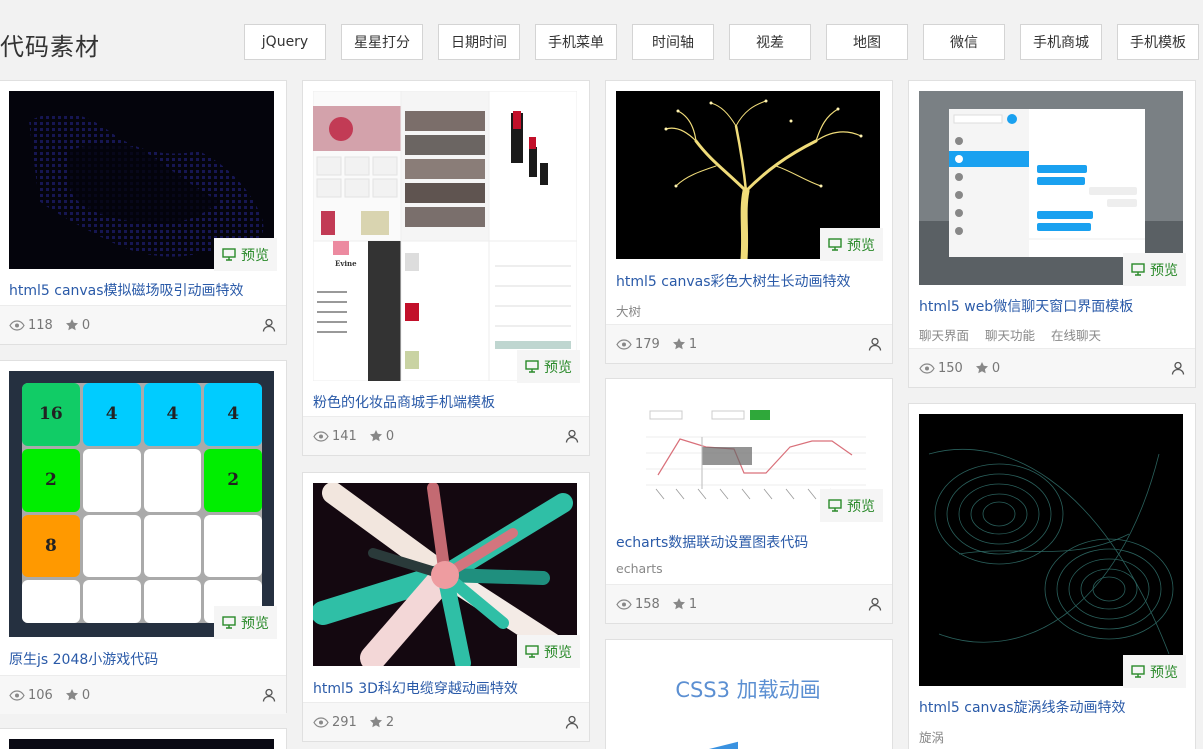 The image size is (1203, 749). Describe the element at coordinates (83, 659) in the screenshot. I see `card-title: 原生js 2048小游戏代码` at that location.